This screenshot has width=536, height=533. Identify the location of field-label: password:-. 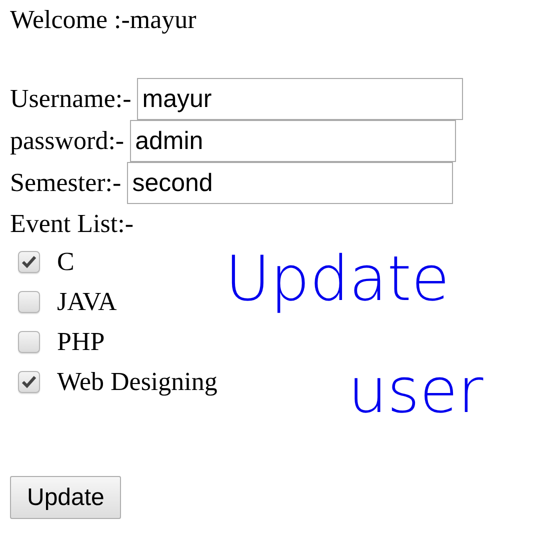
(67, 141).